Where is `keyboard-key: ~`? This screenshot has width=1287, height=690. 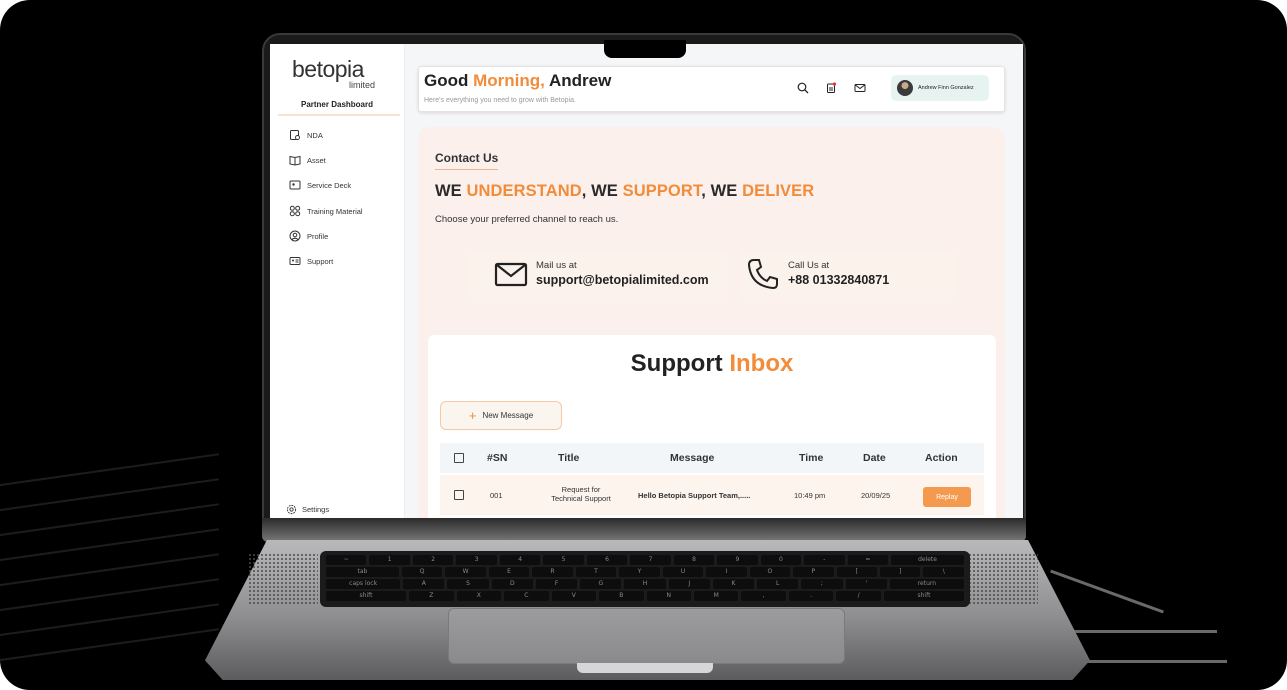
keyboard-key: ~ is located at coordinates (346, 560).